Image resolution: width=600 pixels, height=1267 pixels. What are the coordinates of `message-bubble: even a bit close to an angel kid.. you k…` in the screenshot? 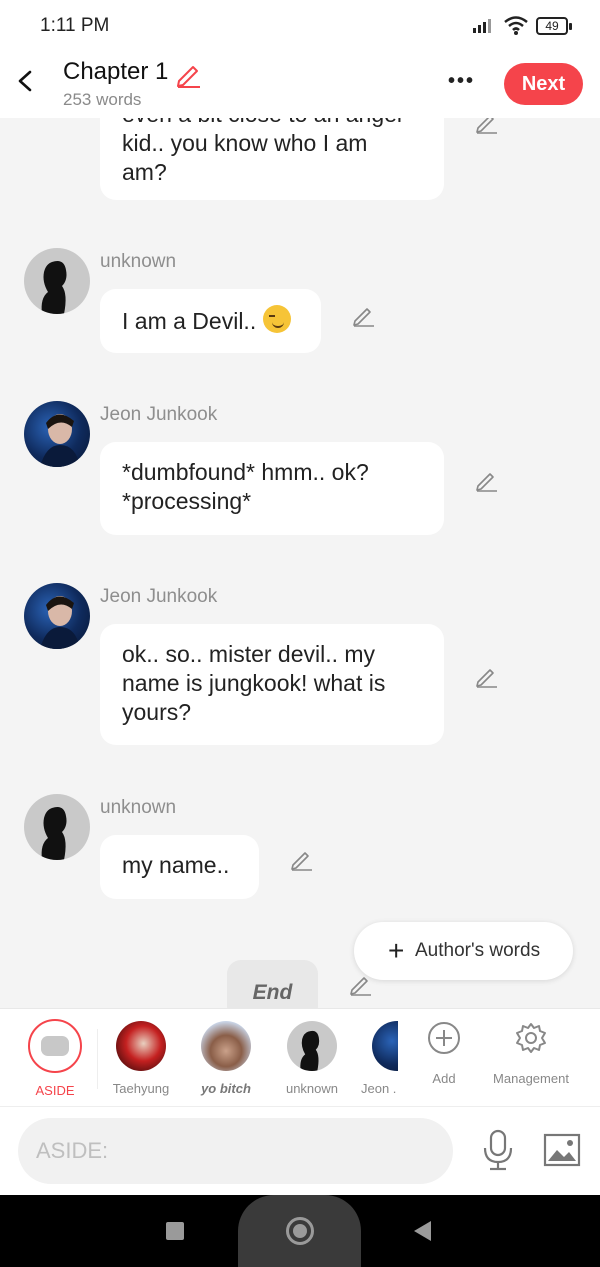 It's located at (272, 159).